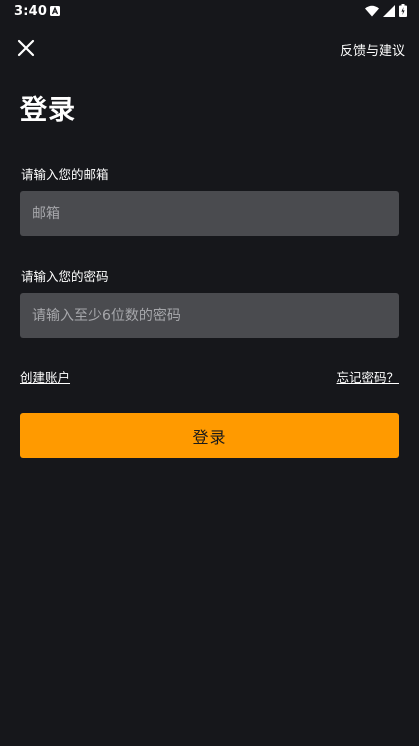  What do you see at coordinates (367, 376) in the screenshot?
I see `forgot-password-link: 忘记密码？` at bounding box center [367, 376].